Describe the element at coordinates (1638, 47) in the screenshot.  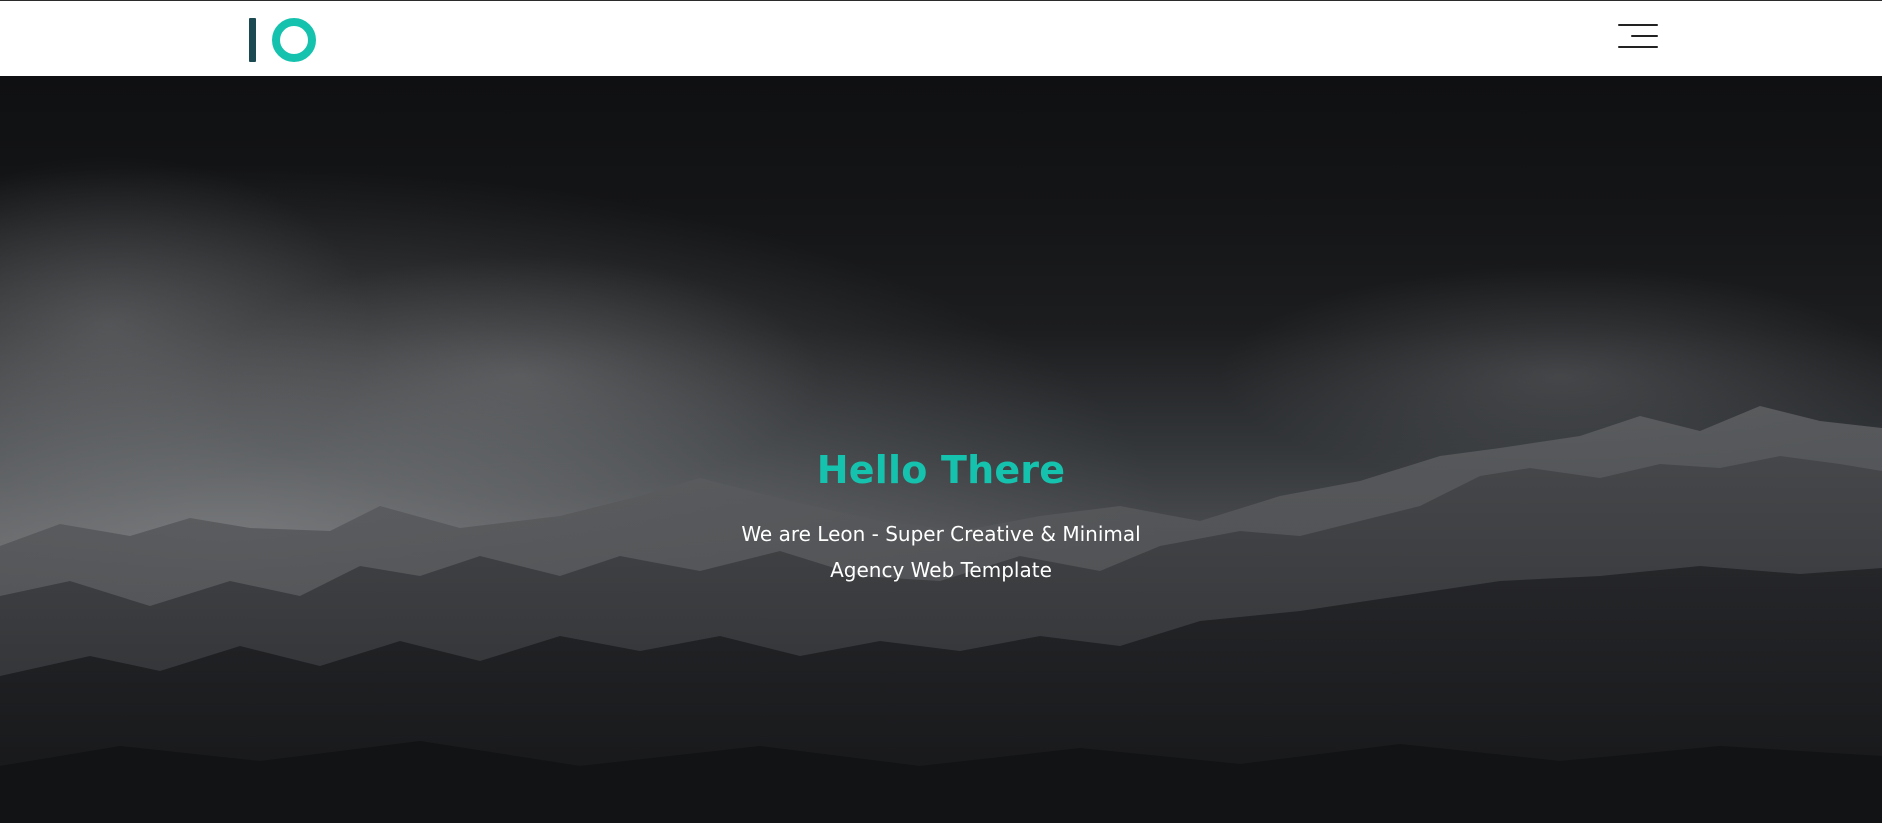
I see `menu-line-bottom` at that location.